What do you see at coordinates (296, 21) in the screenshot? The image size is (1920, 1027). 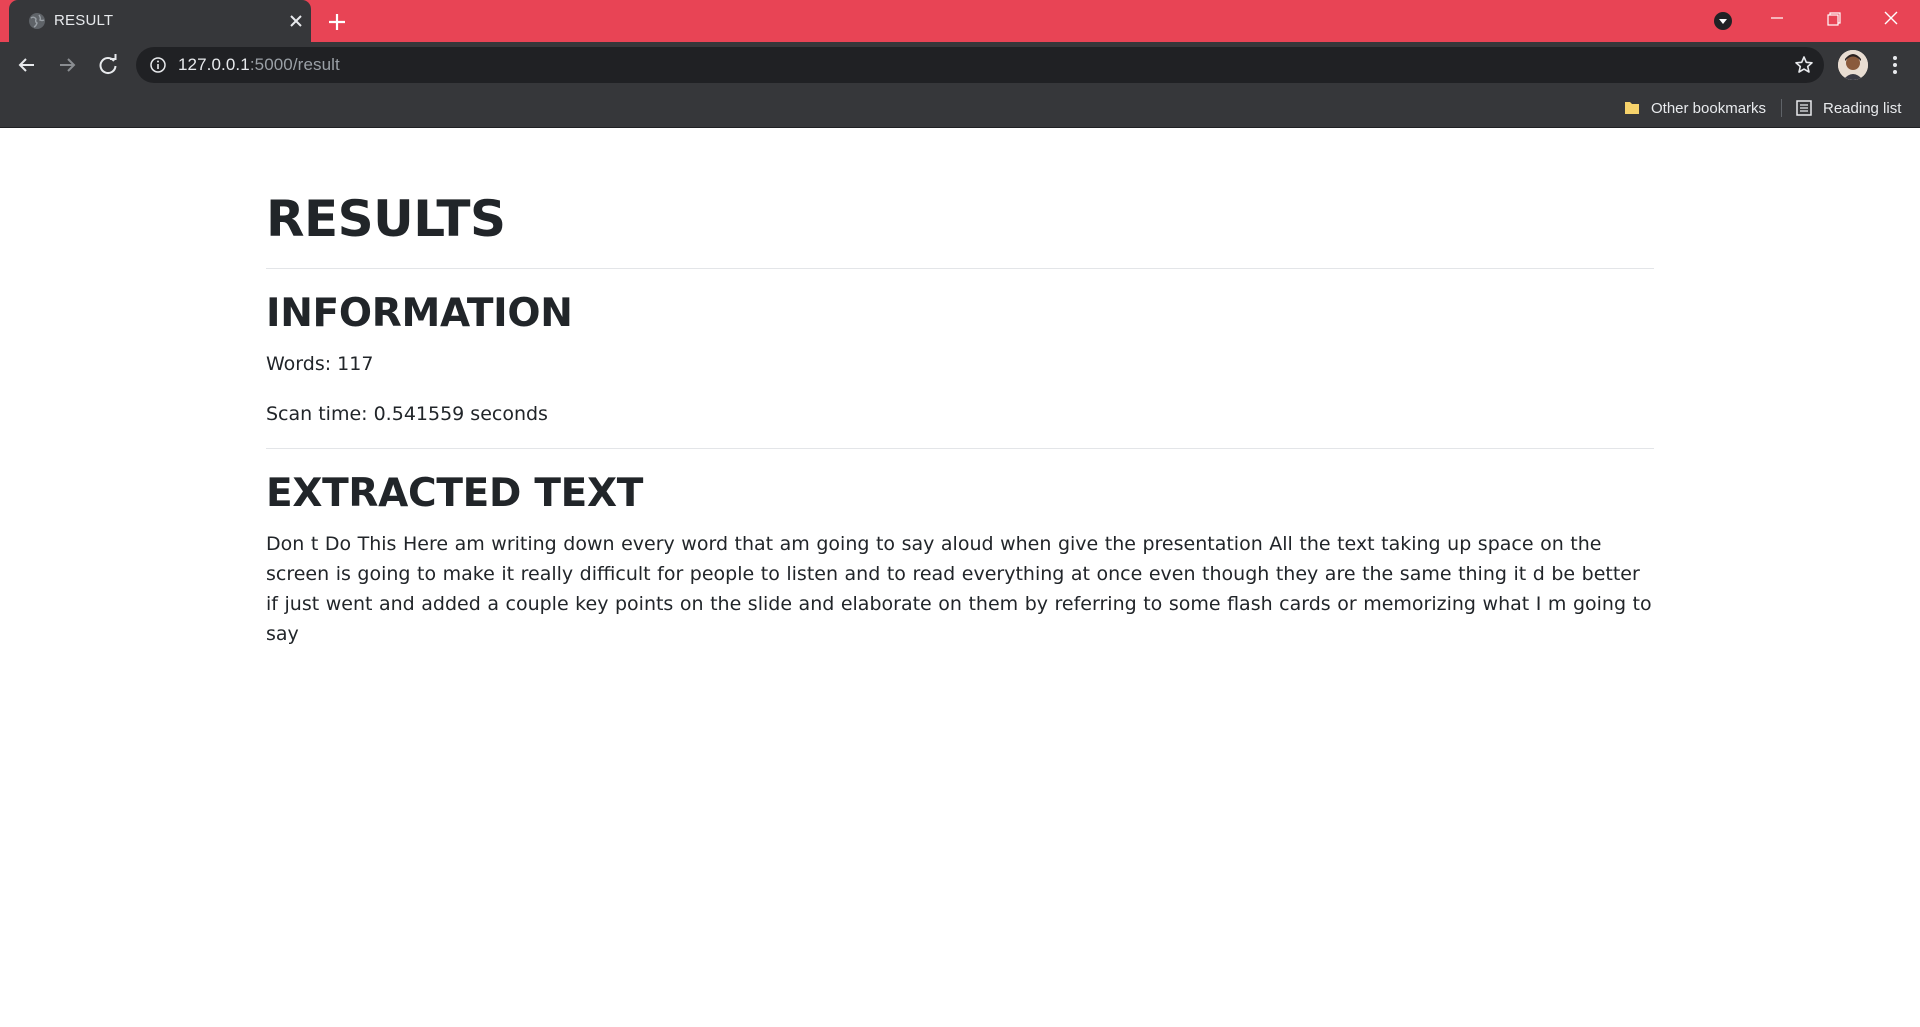 I see `close-tab-icon` at bounding box center [296, 21].